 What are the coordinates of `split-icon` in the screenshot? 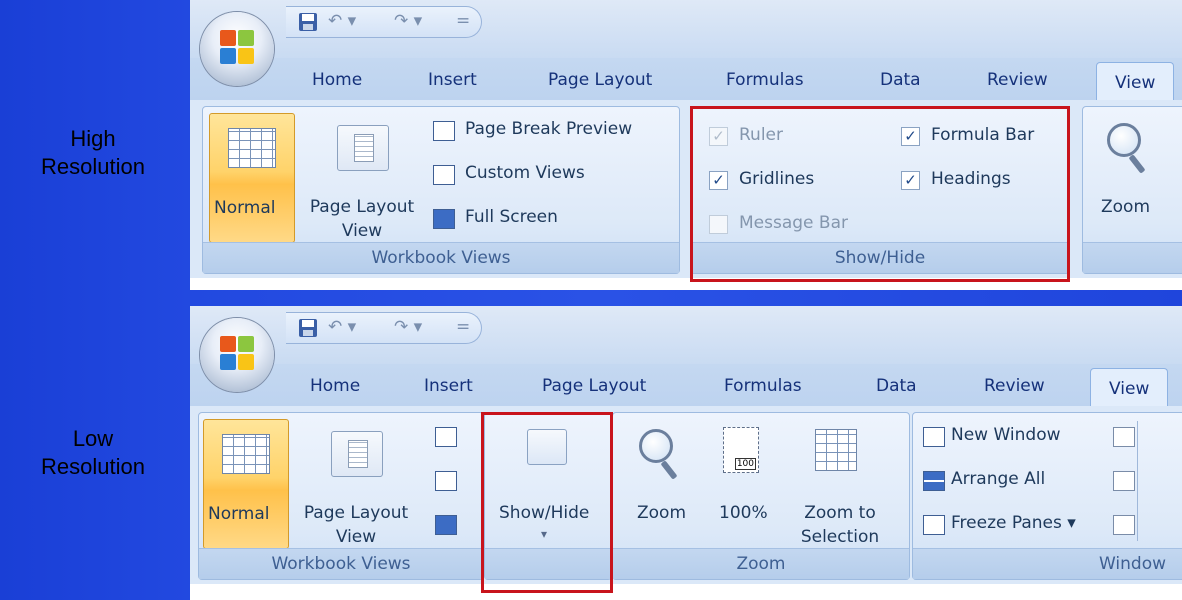 It's located at (1124, 437).